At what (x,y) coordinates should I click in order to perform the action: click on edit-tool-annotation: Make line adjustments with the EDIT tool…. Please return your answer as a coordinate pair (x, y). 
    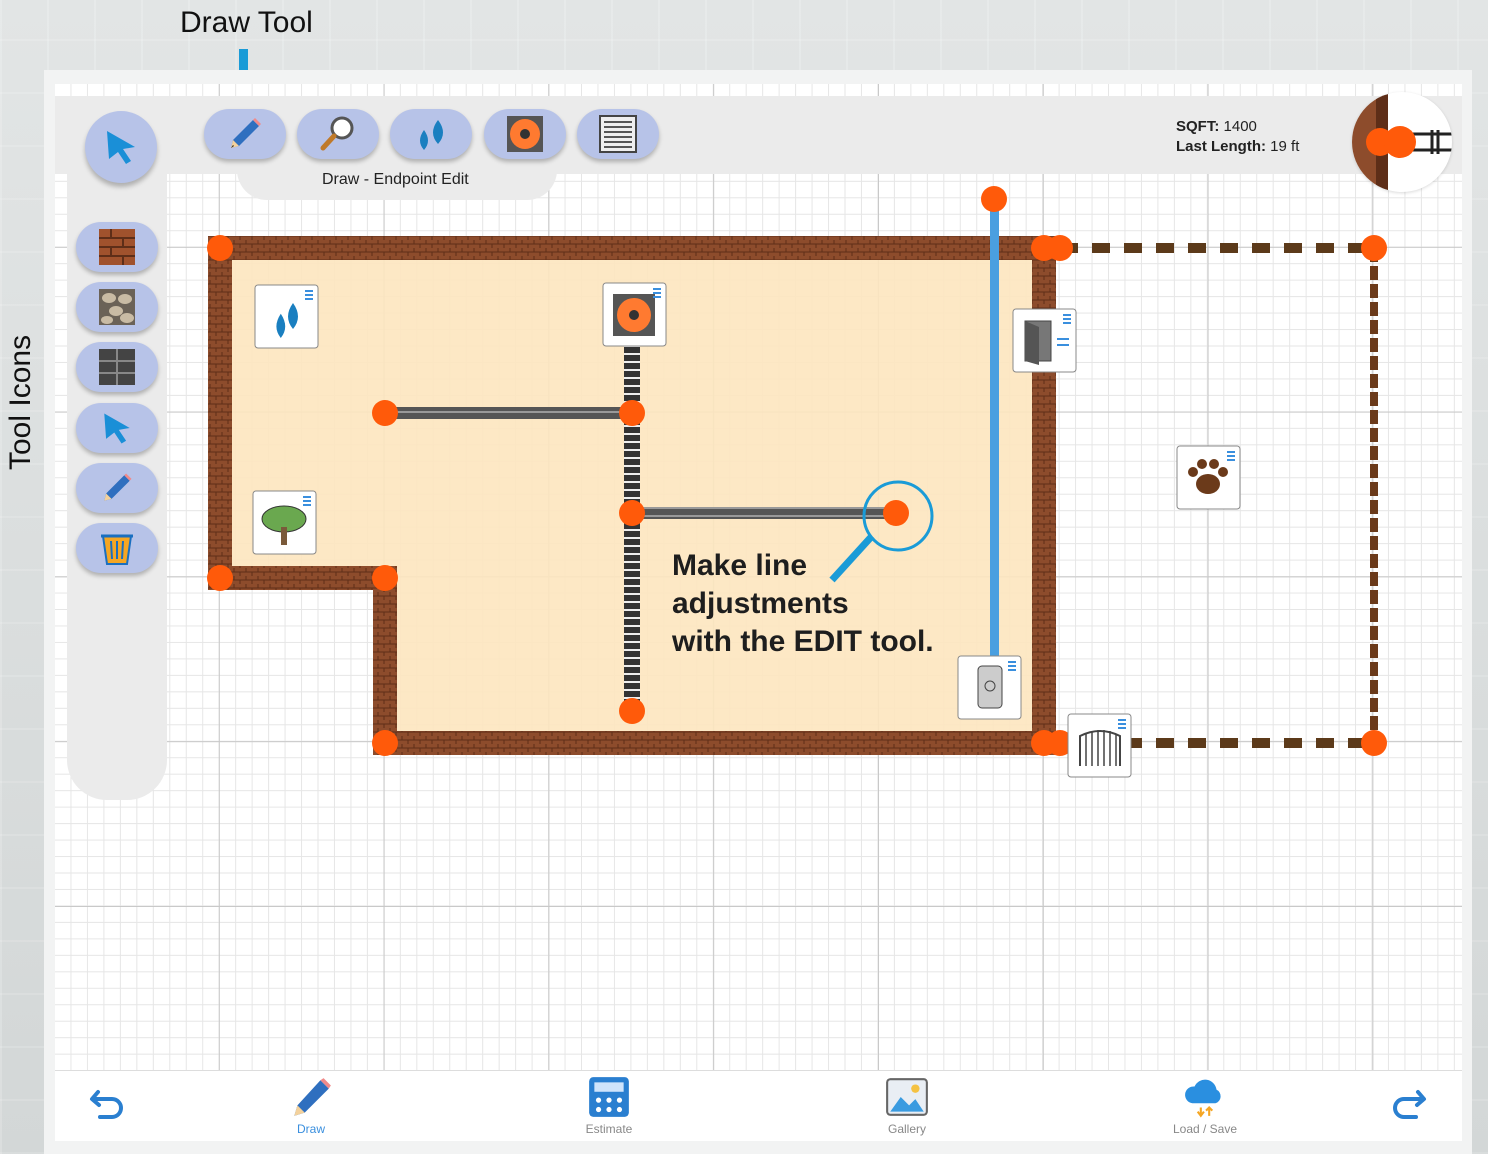
    Looking at the image, I should click on (803, 604).